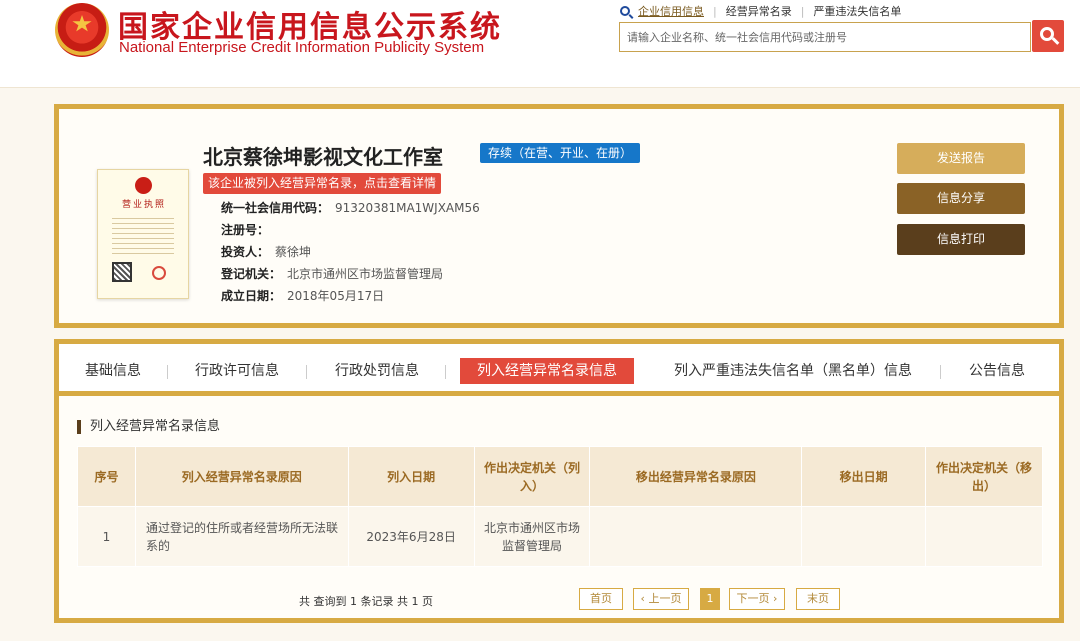 The image size is (1080, 641). I want to click on info-key: 注册号：, so click(245, 230).